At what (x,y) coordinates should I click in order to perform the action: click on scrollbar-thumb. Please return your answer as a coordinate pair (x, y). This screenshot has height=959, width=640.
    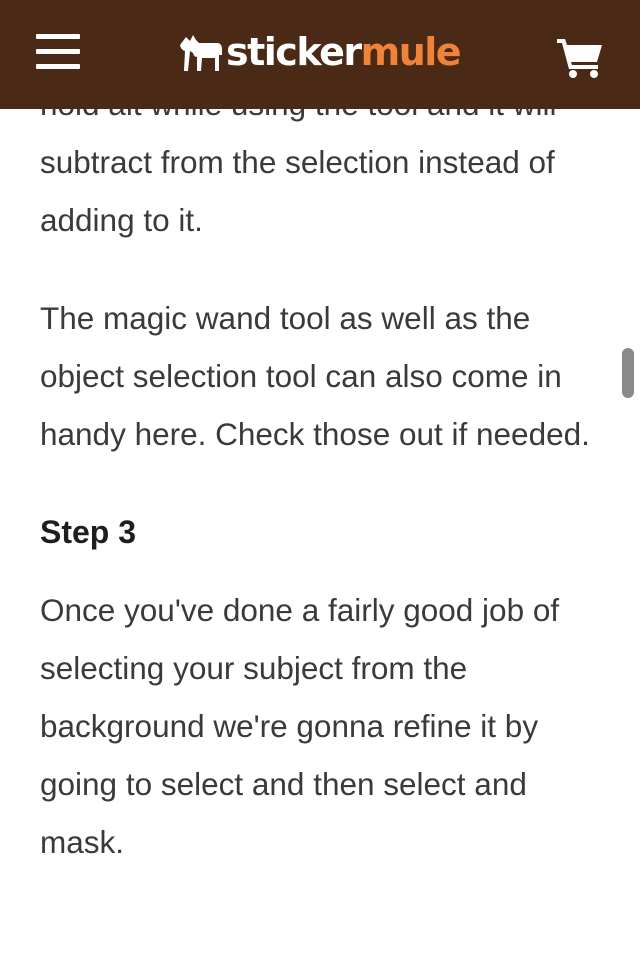
    Looking at the image, I should click on (628, 373).